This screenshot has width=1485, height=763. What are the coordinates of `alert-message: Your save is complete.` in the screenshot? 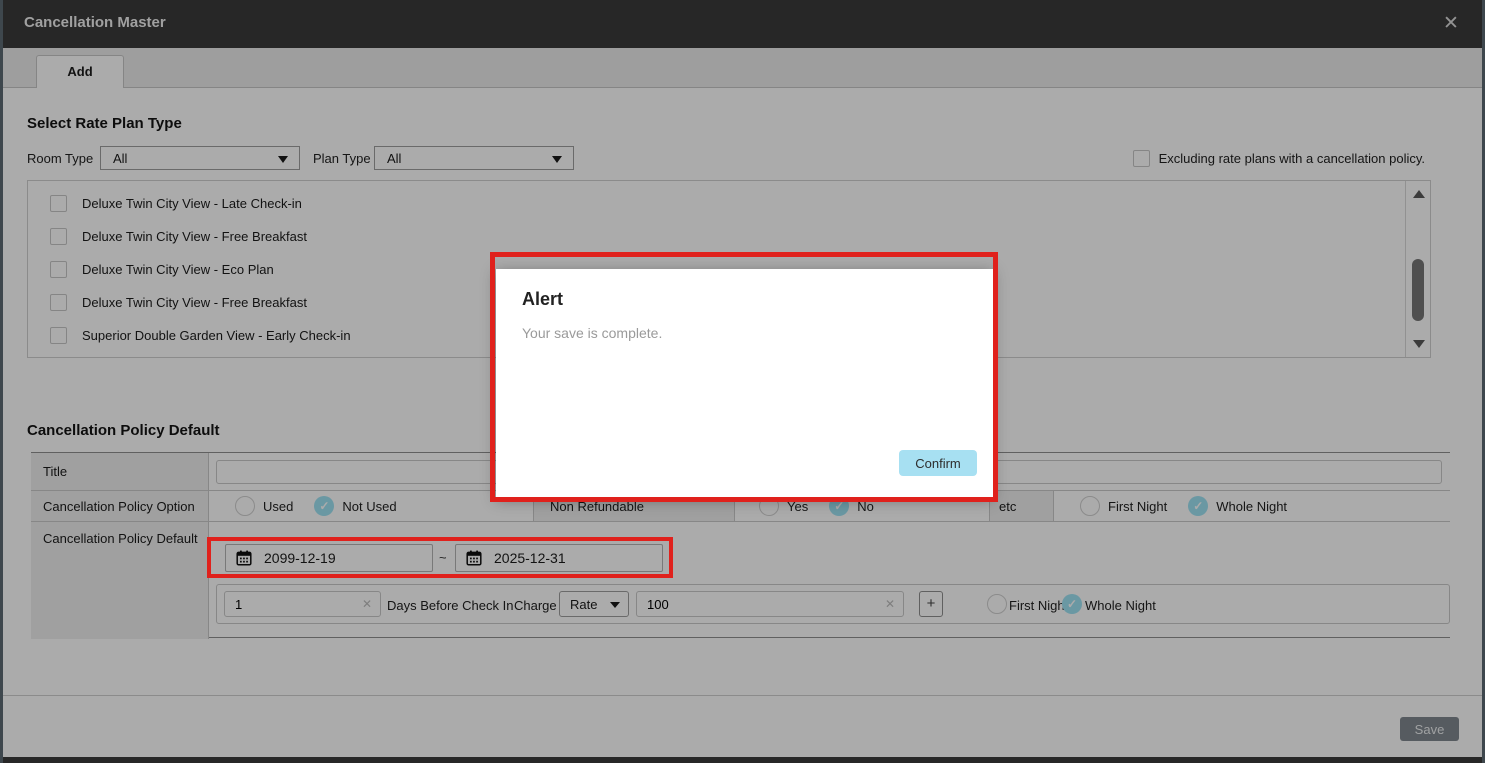 It's located at (592, 333).